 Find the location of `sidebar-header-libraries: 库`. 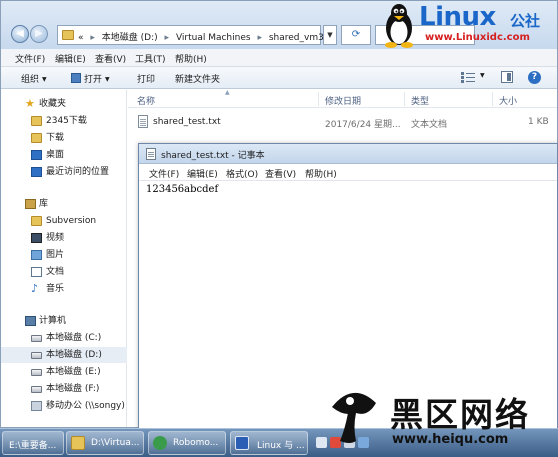

sidebar-header-libraries: 库 is located at coordinates (64, 204).